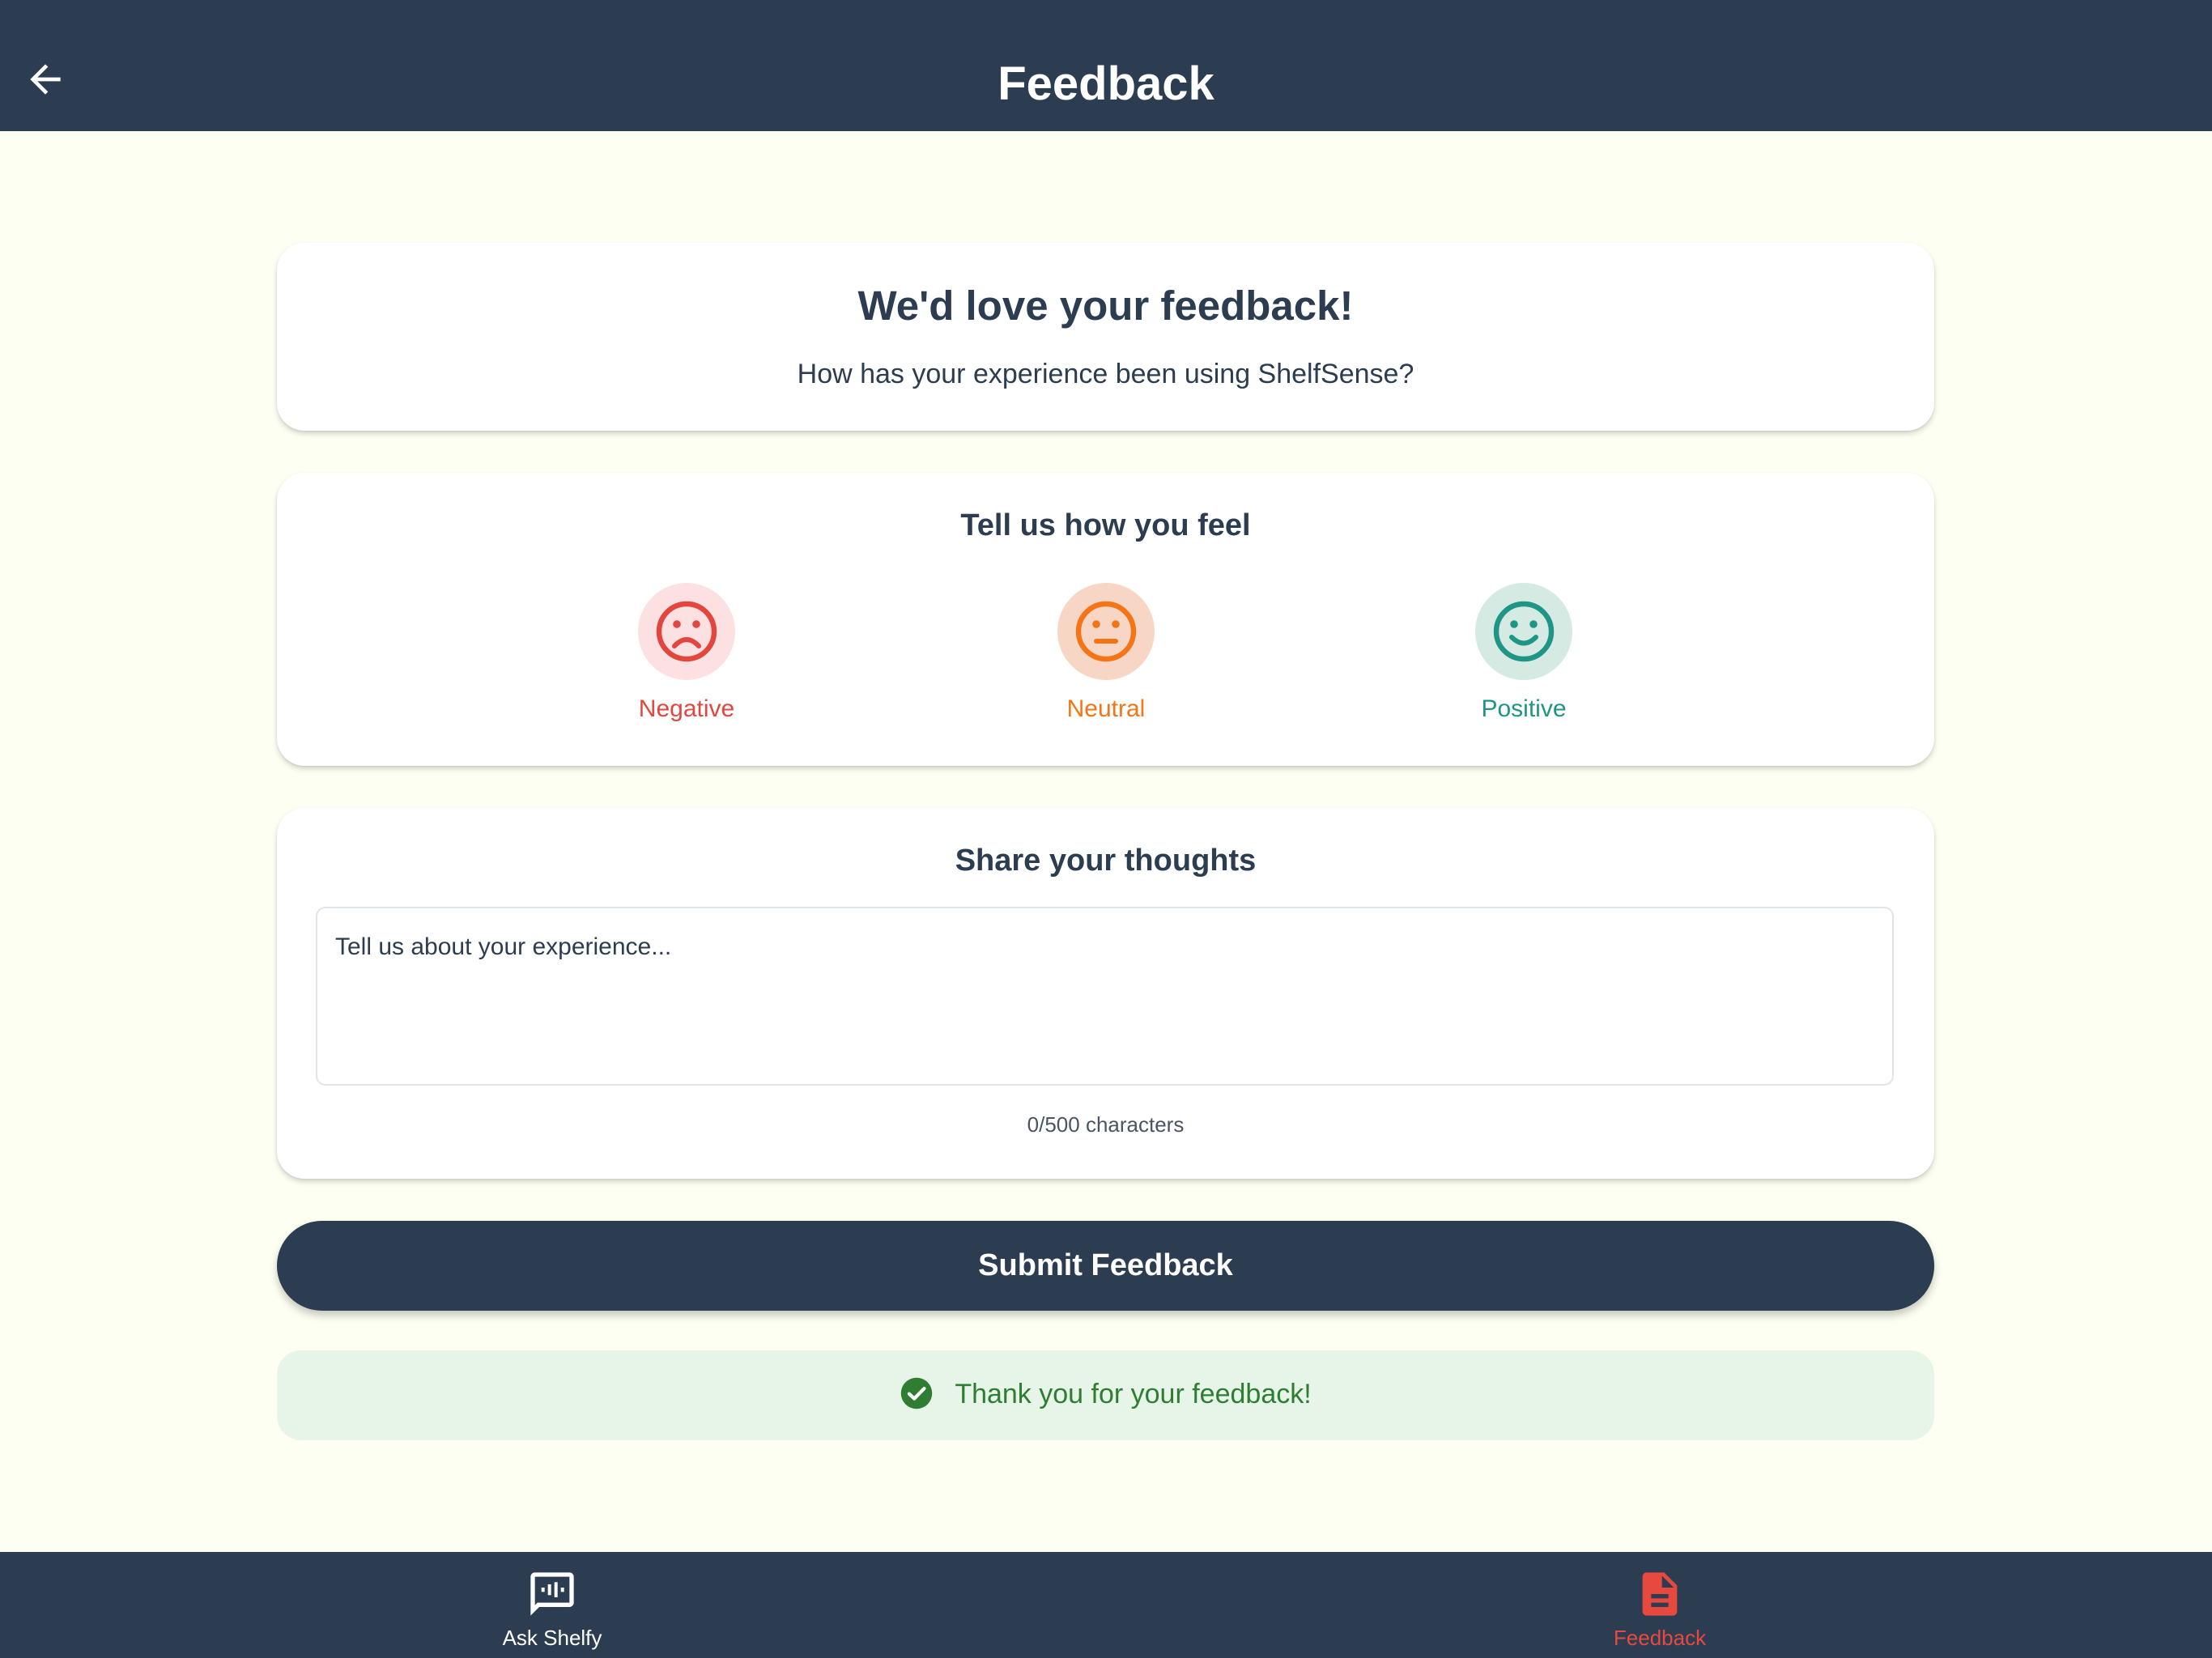 This screenshot has height=1658, width=2212. I want to click on page-title: Feedback, so click(1106, 83).